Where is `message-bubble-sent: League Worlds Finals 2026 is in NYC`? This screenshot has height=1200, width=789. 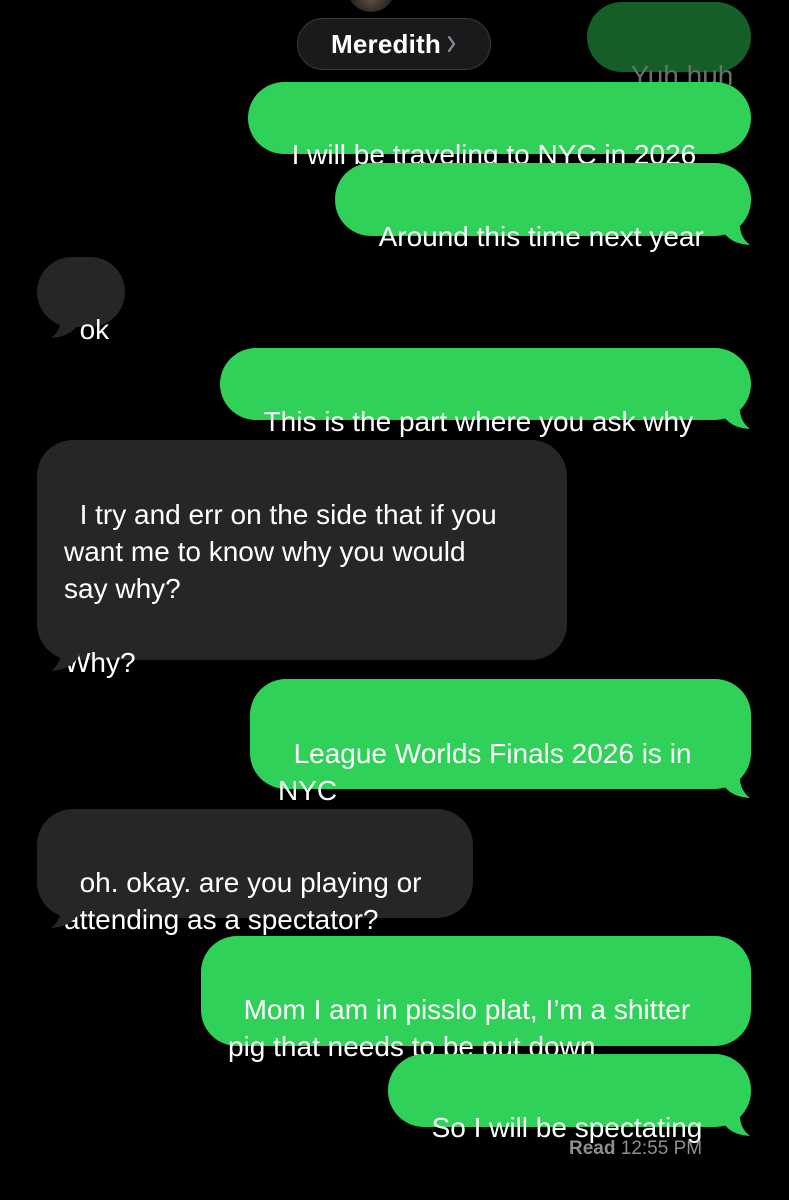 message-bubble-sent: League Worlds Finals 2026 is in NYC is located at coordinates (500, 742).